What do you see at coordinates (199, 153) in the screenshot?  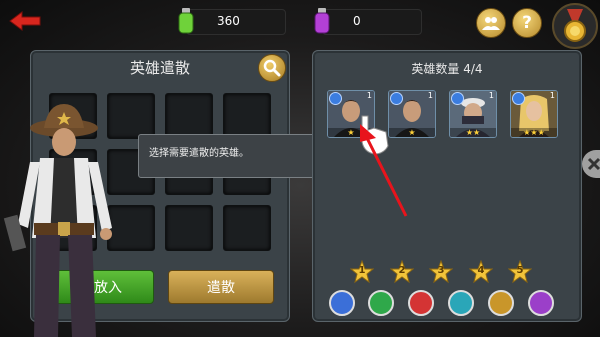 I see `tooltip-text: 选择需要遣散的英雄。` at bounding box center [199, 153].